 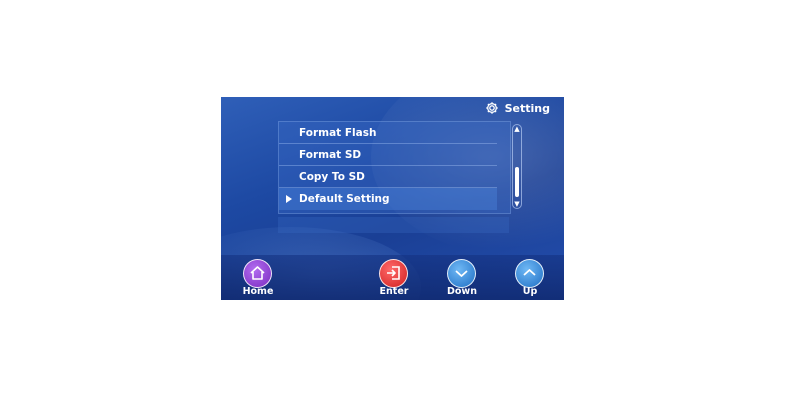 What do you see at coordinates (393, 225) in the screenshot?
I see `info-panel` at bounding box center [393, 225].